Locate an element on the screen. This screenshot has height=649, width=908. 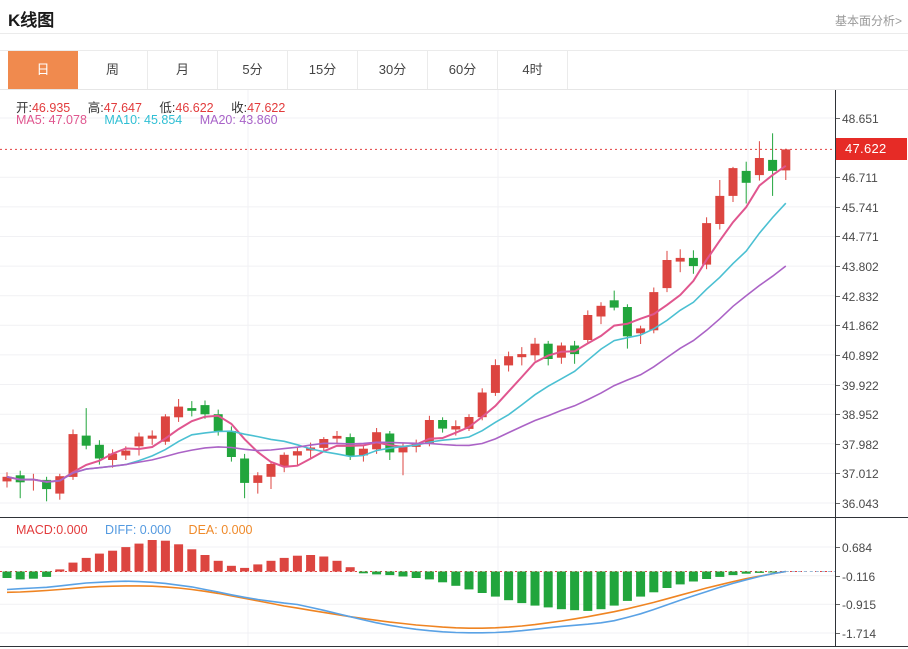
tab-5分: 5分 is located at coordinates (253, 70).